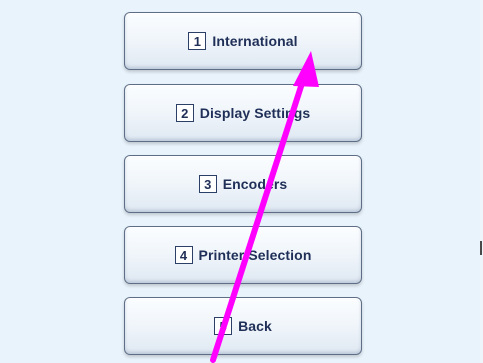 Image resolution: width=483 pixels, height=363 pixels. I want to click on menu-button-printer-selection: 4 Printer Selection, so click(243, 255).